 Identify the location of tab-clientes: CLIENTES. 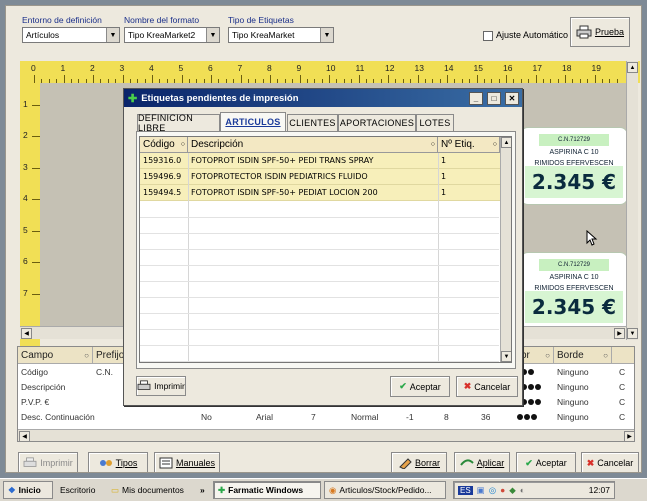
(312, 122).